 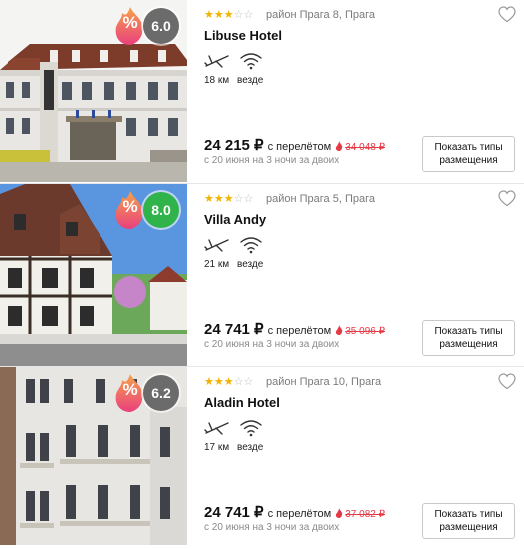 I want to click on airport-distance: 18 км, so click(x=217, y=80).